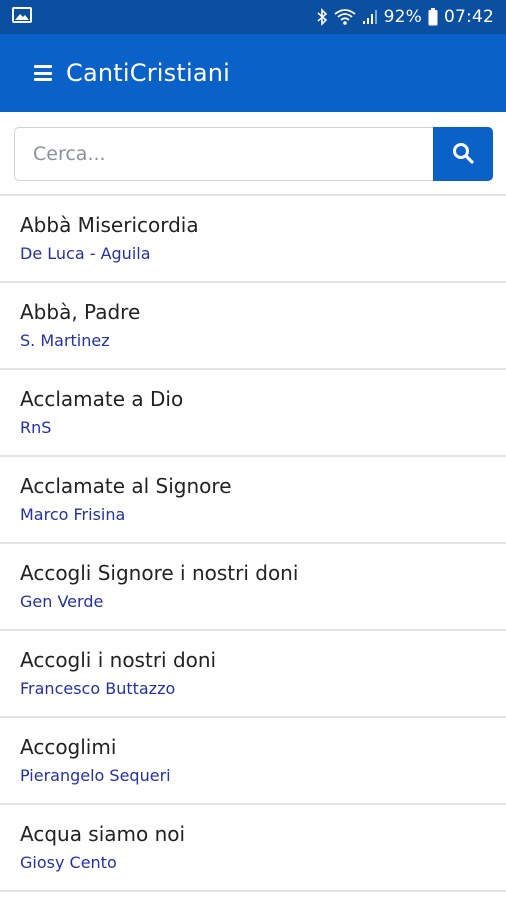 The image size is (506, 900). What do you see at coordinates (80, 312) in the screenshot?
I see `song-title: Abbà, Padre` at bounding box center [80, 312].